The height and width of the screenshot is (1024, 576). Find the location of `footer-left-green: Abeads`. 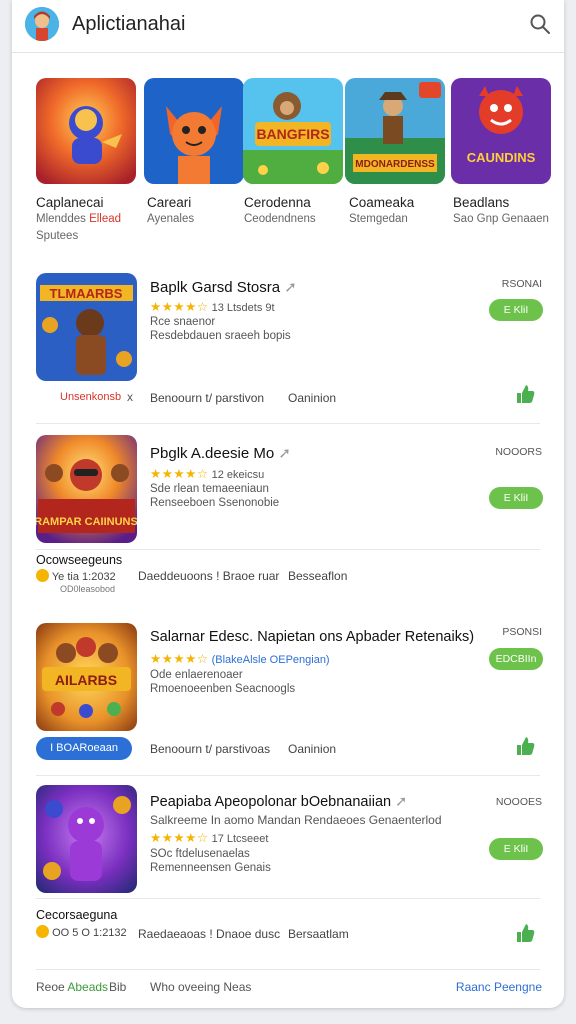

footer-left-green: Abeads is located at coordinates (88, 987).